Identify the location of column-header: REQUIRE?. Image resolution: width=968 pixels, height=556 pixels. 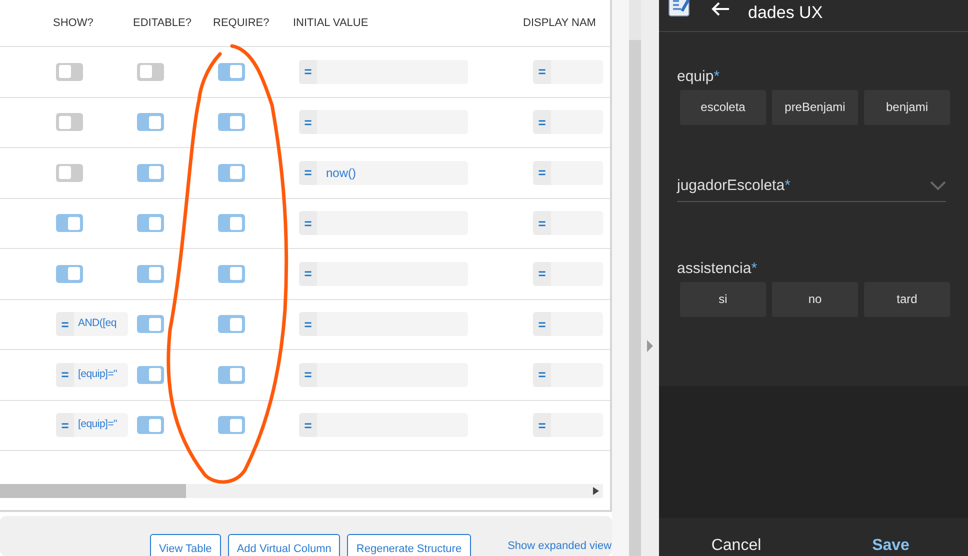
(241, 22).